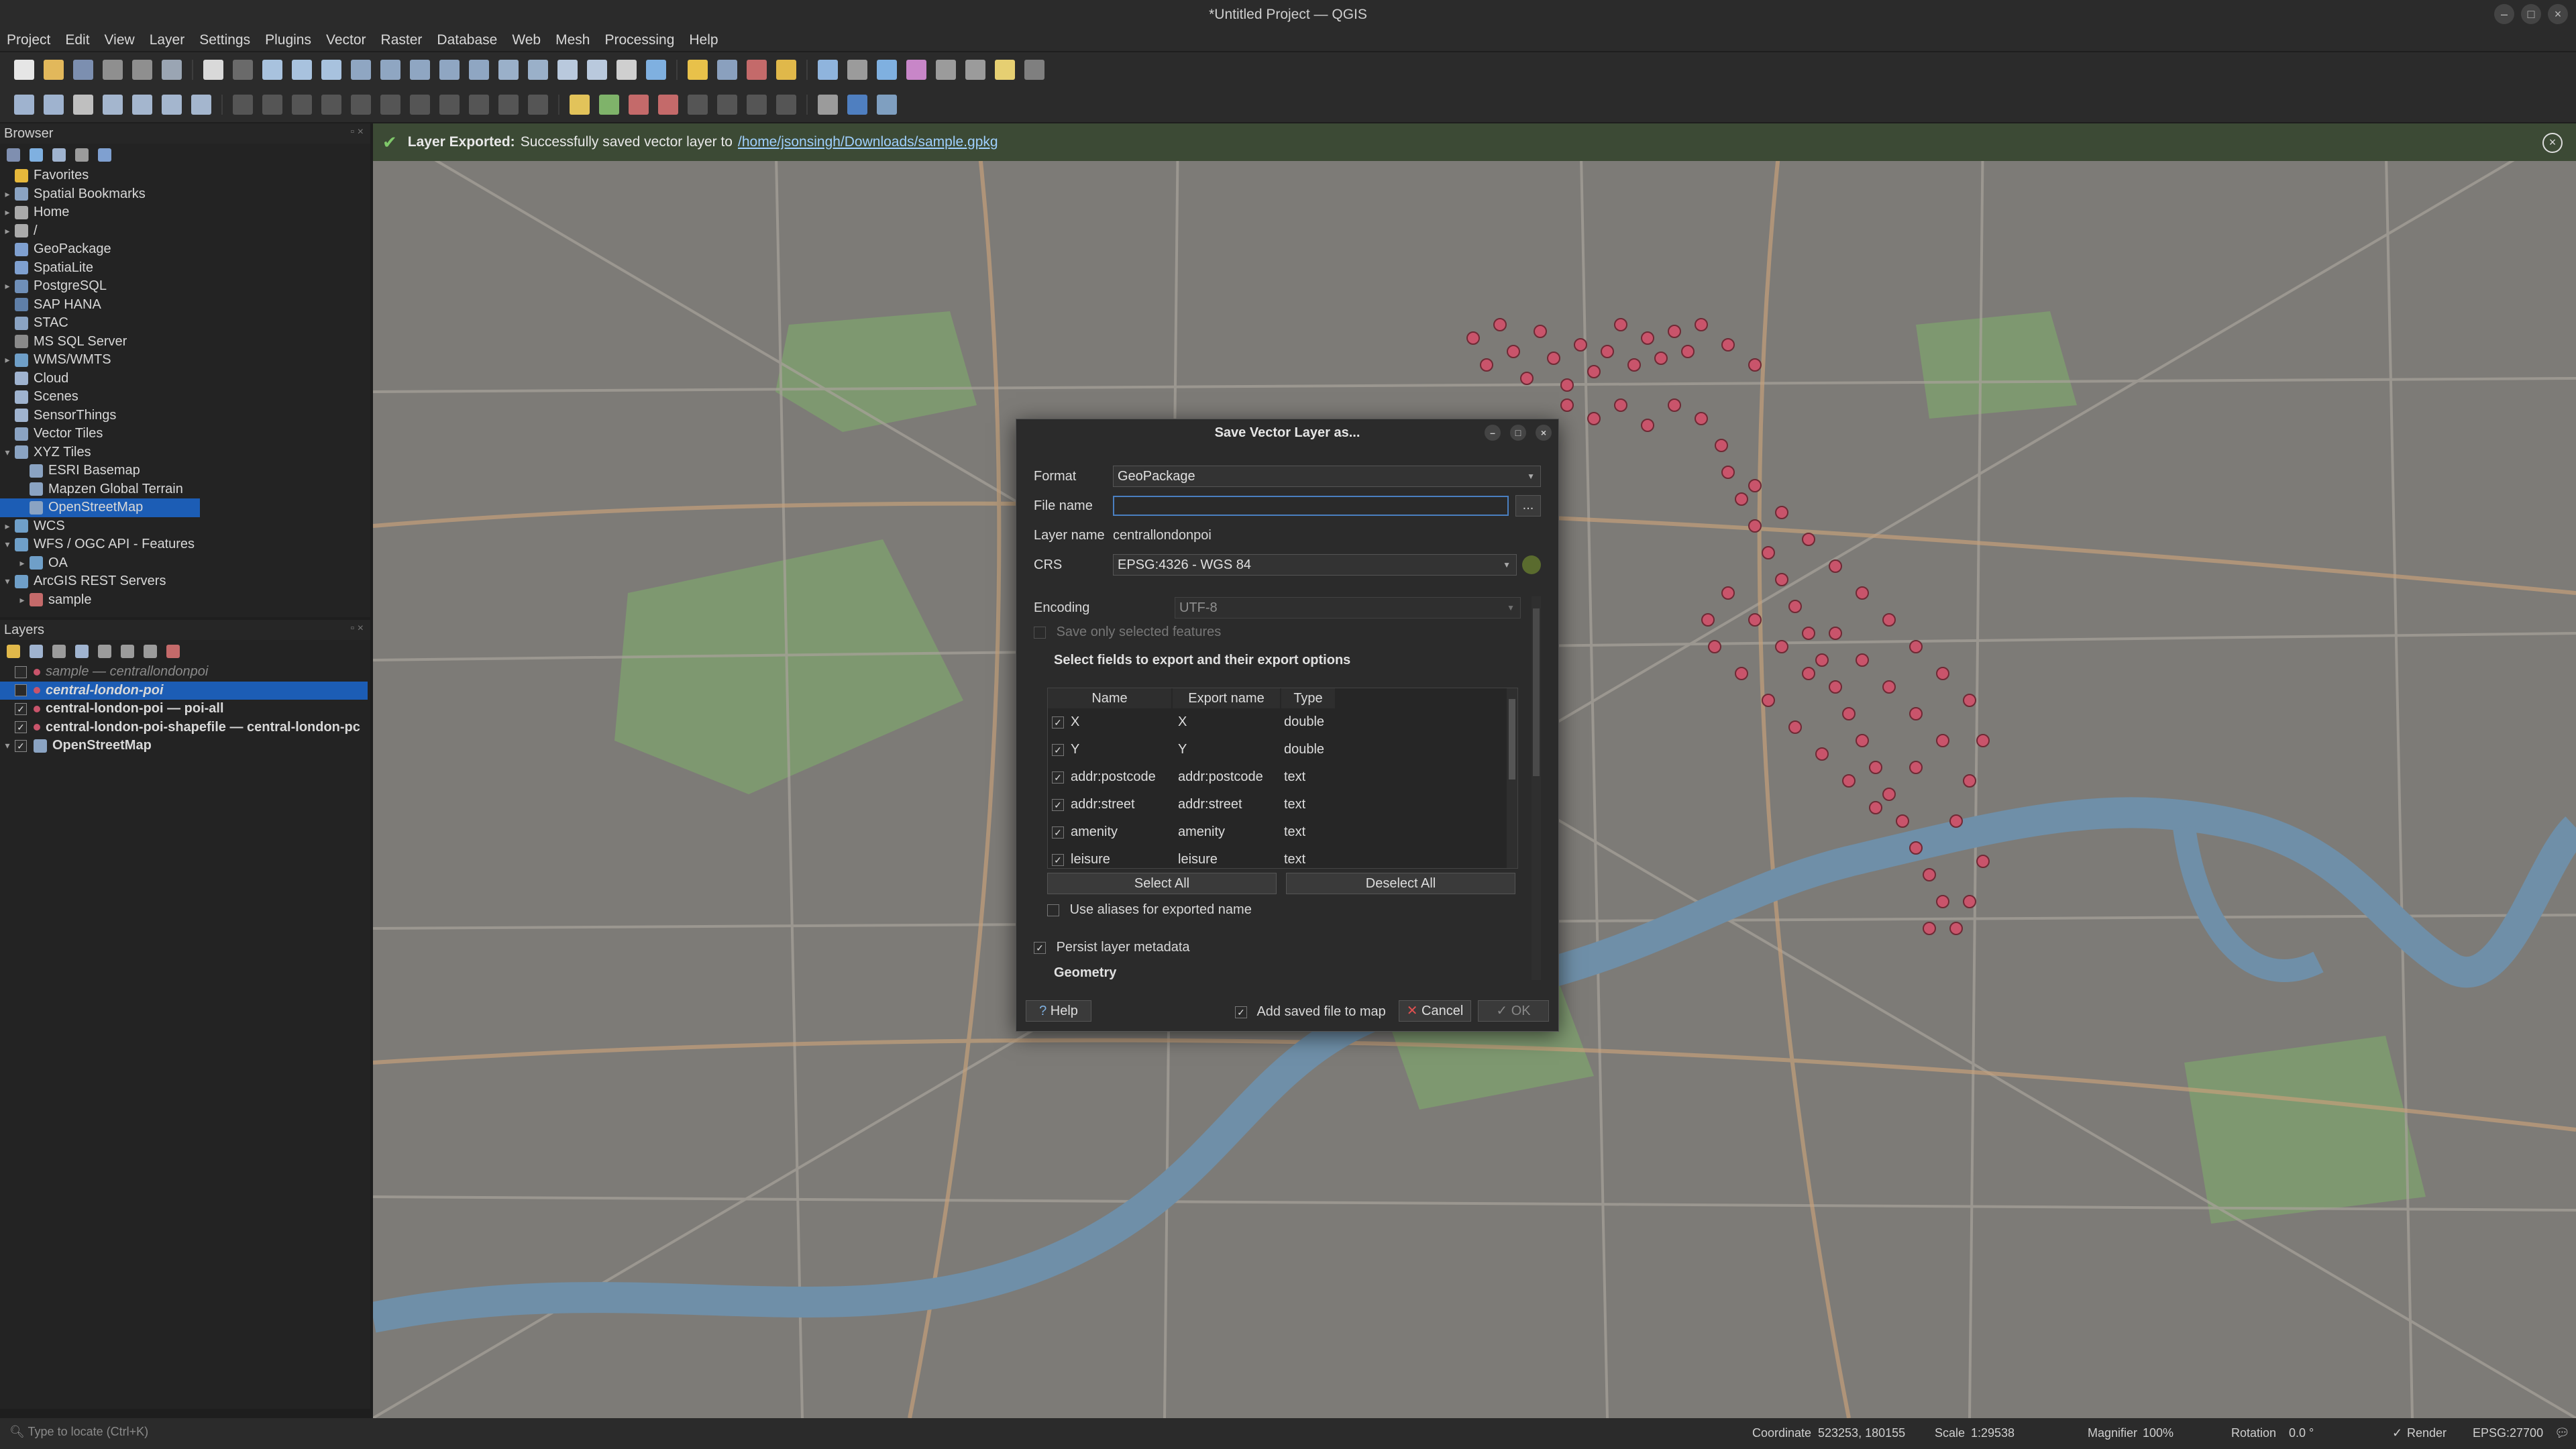 The image size is (2576, 1449). I want to click on gps-icon, so click(828, 105).